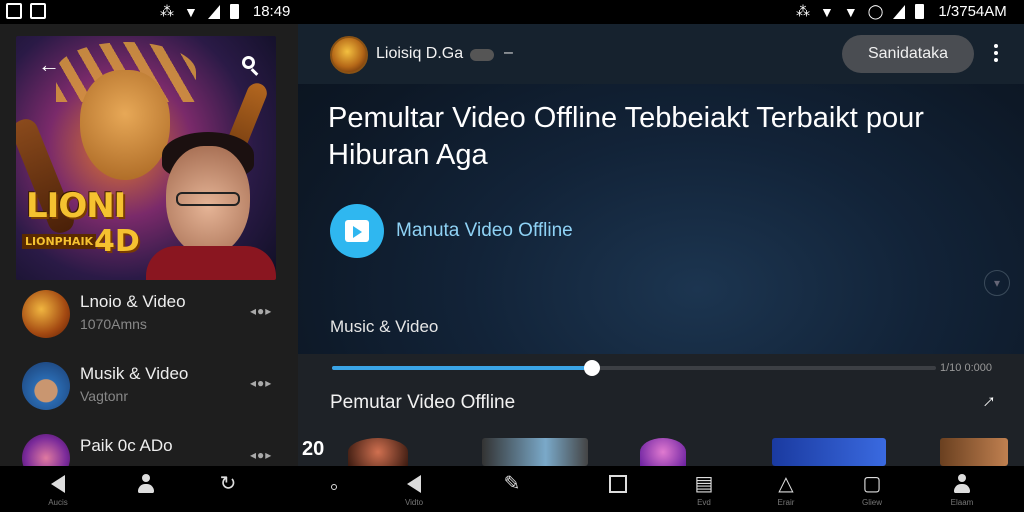  I want to click on app-link: Manuta Video Offline, so click(484, 231).